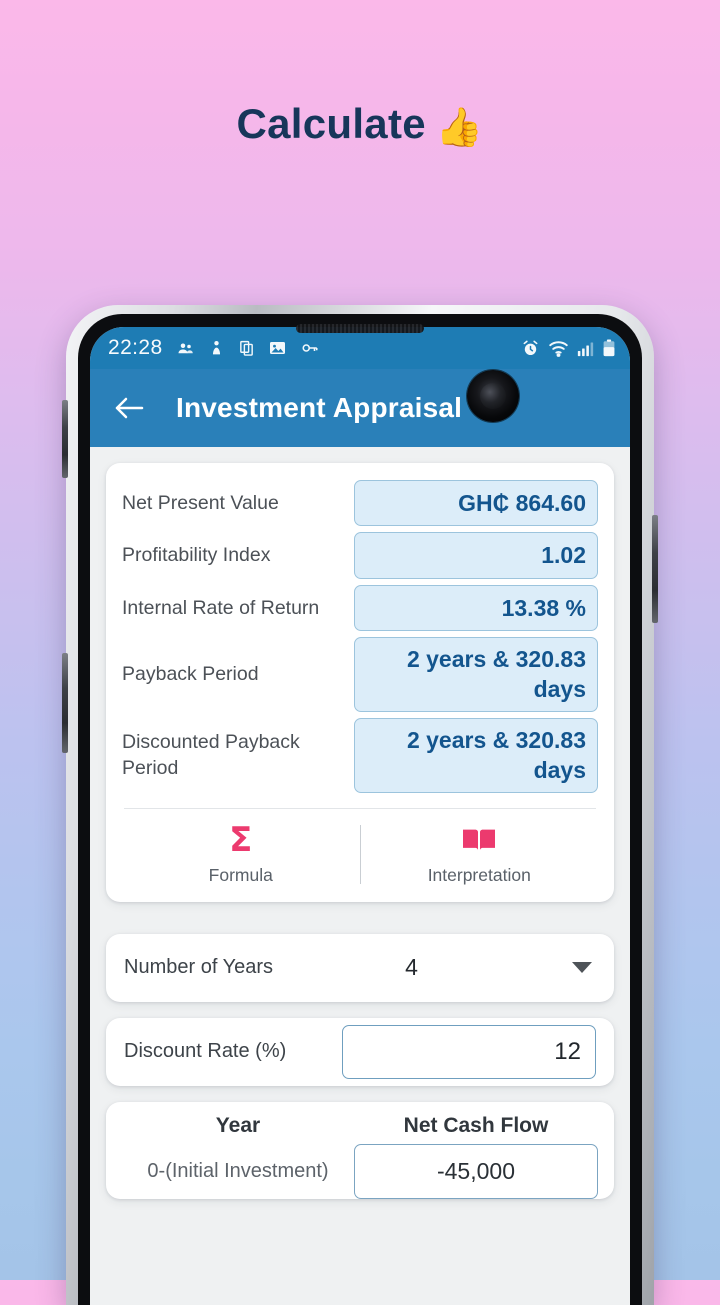  Describe the element at coordinates (476, 503) in the screenshot. I see `result-value-npv: GH₵ 864.60` at that location.